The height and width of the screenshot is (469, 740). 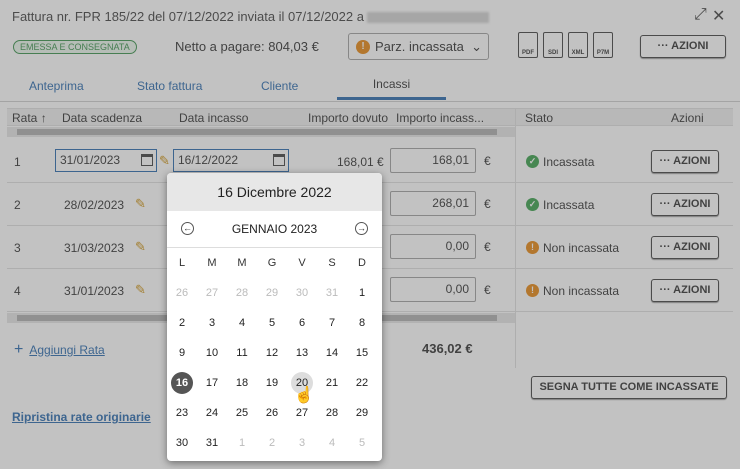 What do you see at coordinates (362, 353) in the screenshot?
I see `calendar-day: 15` at bounding box center [362, 353].